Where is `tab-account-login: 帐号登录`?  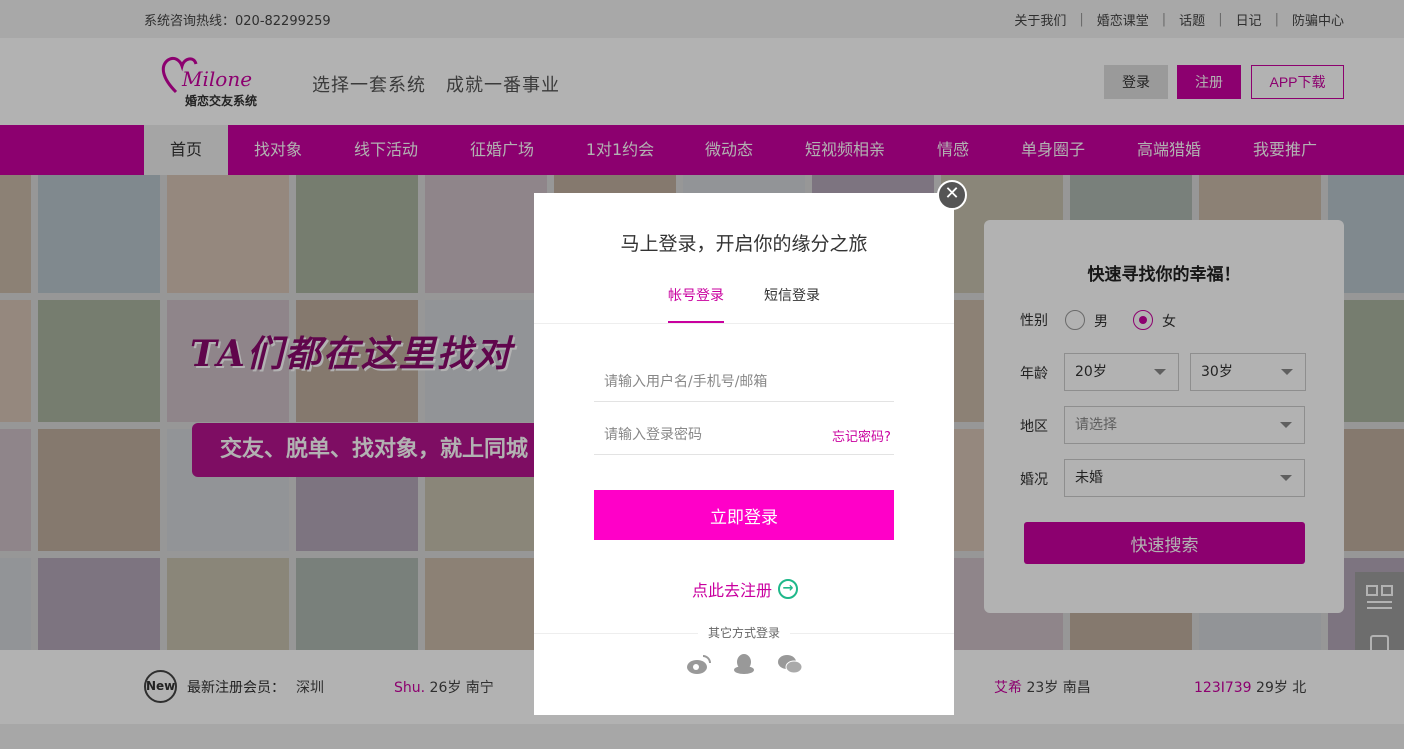
tab-account-login: 帐号登录 is located at coordinates (696, 295).